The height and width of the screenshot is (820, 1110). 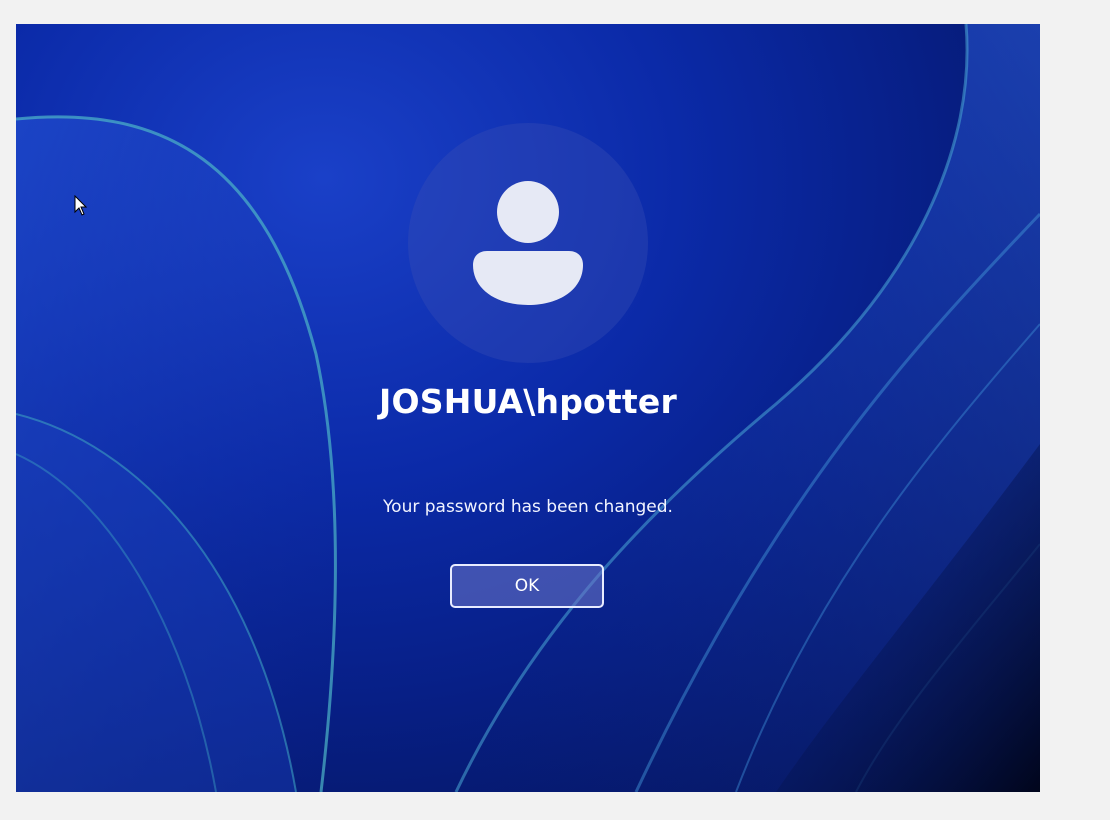 I want to click on account-username: JOSHUA\hpotter, so click(x=528, y=401).